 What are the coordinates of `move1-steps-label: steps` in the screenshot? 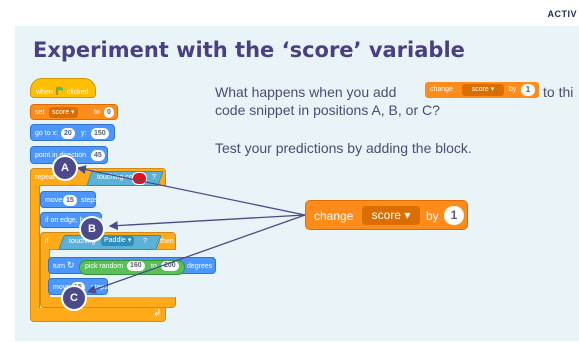 It's located at (89, 200).